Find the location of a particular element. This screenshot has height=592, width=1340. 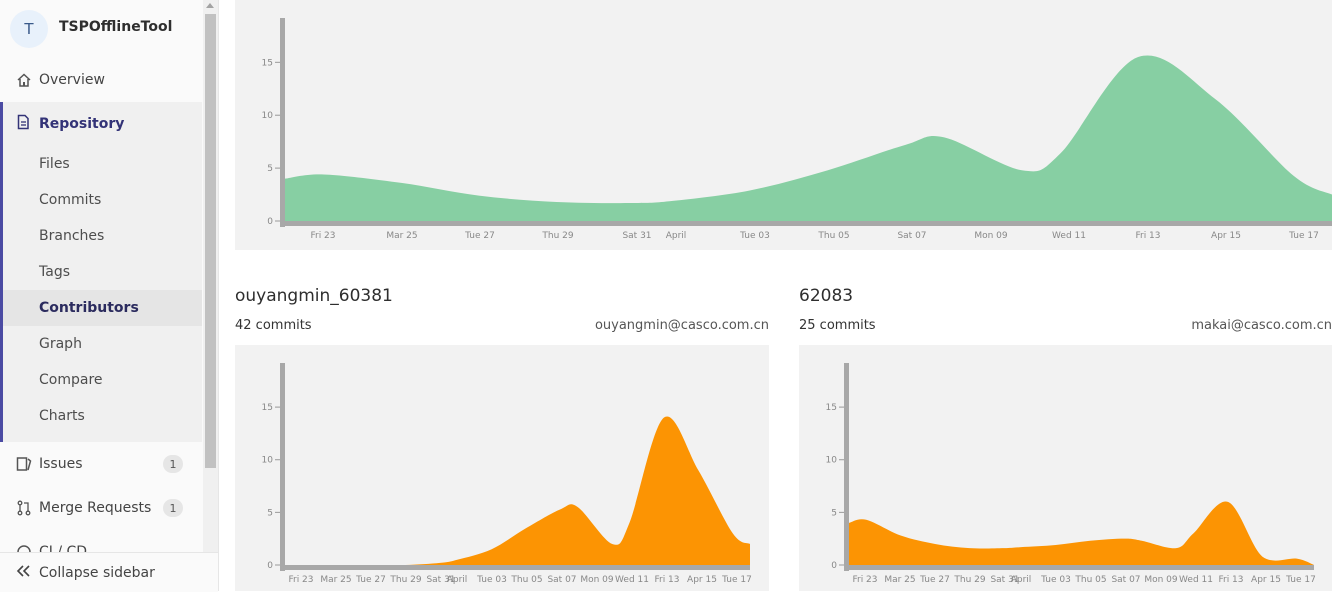

nav-item-contributors: Contributors is located at coordinates (102, 308).